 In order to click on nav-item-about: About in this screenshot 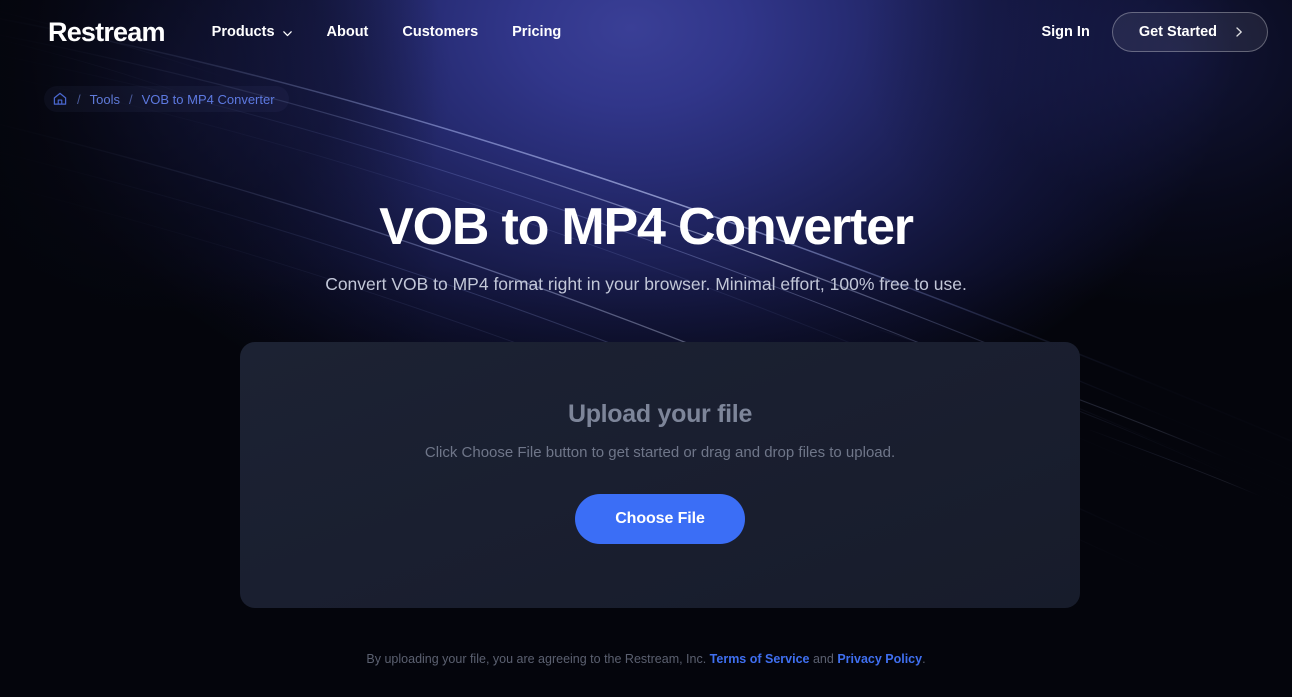, I will do `click(348, 32)`.